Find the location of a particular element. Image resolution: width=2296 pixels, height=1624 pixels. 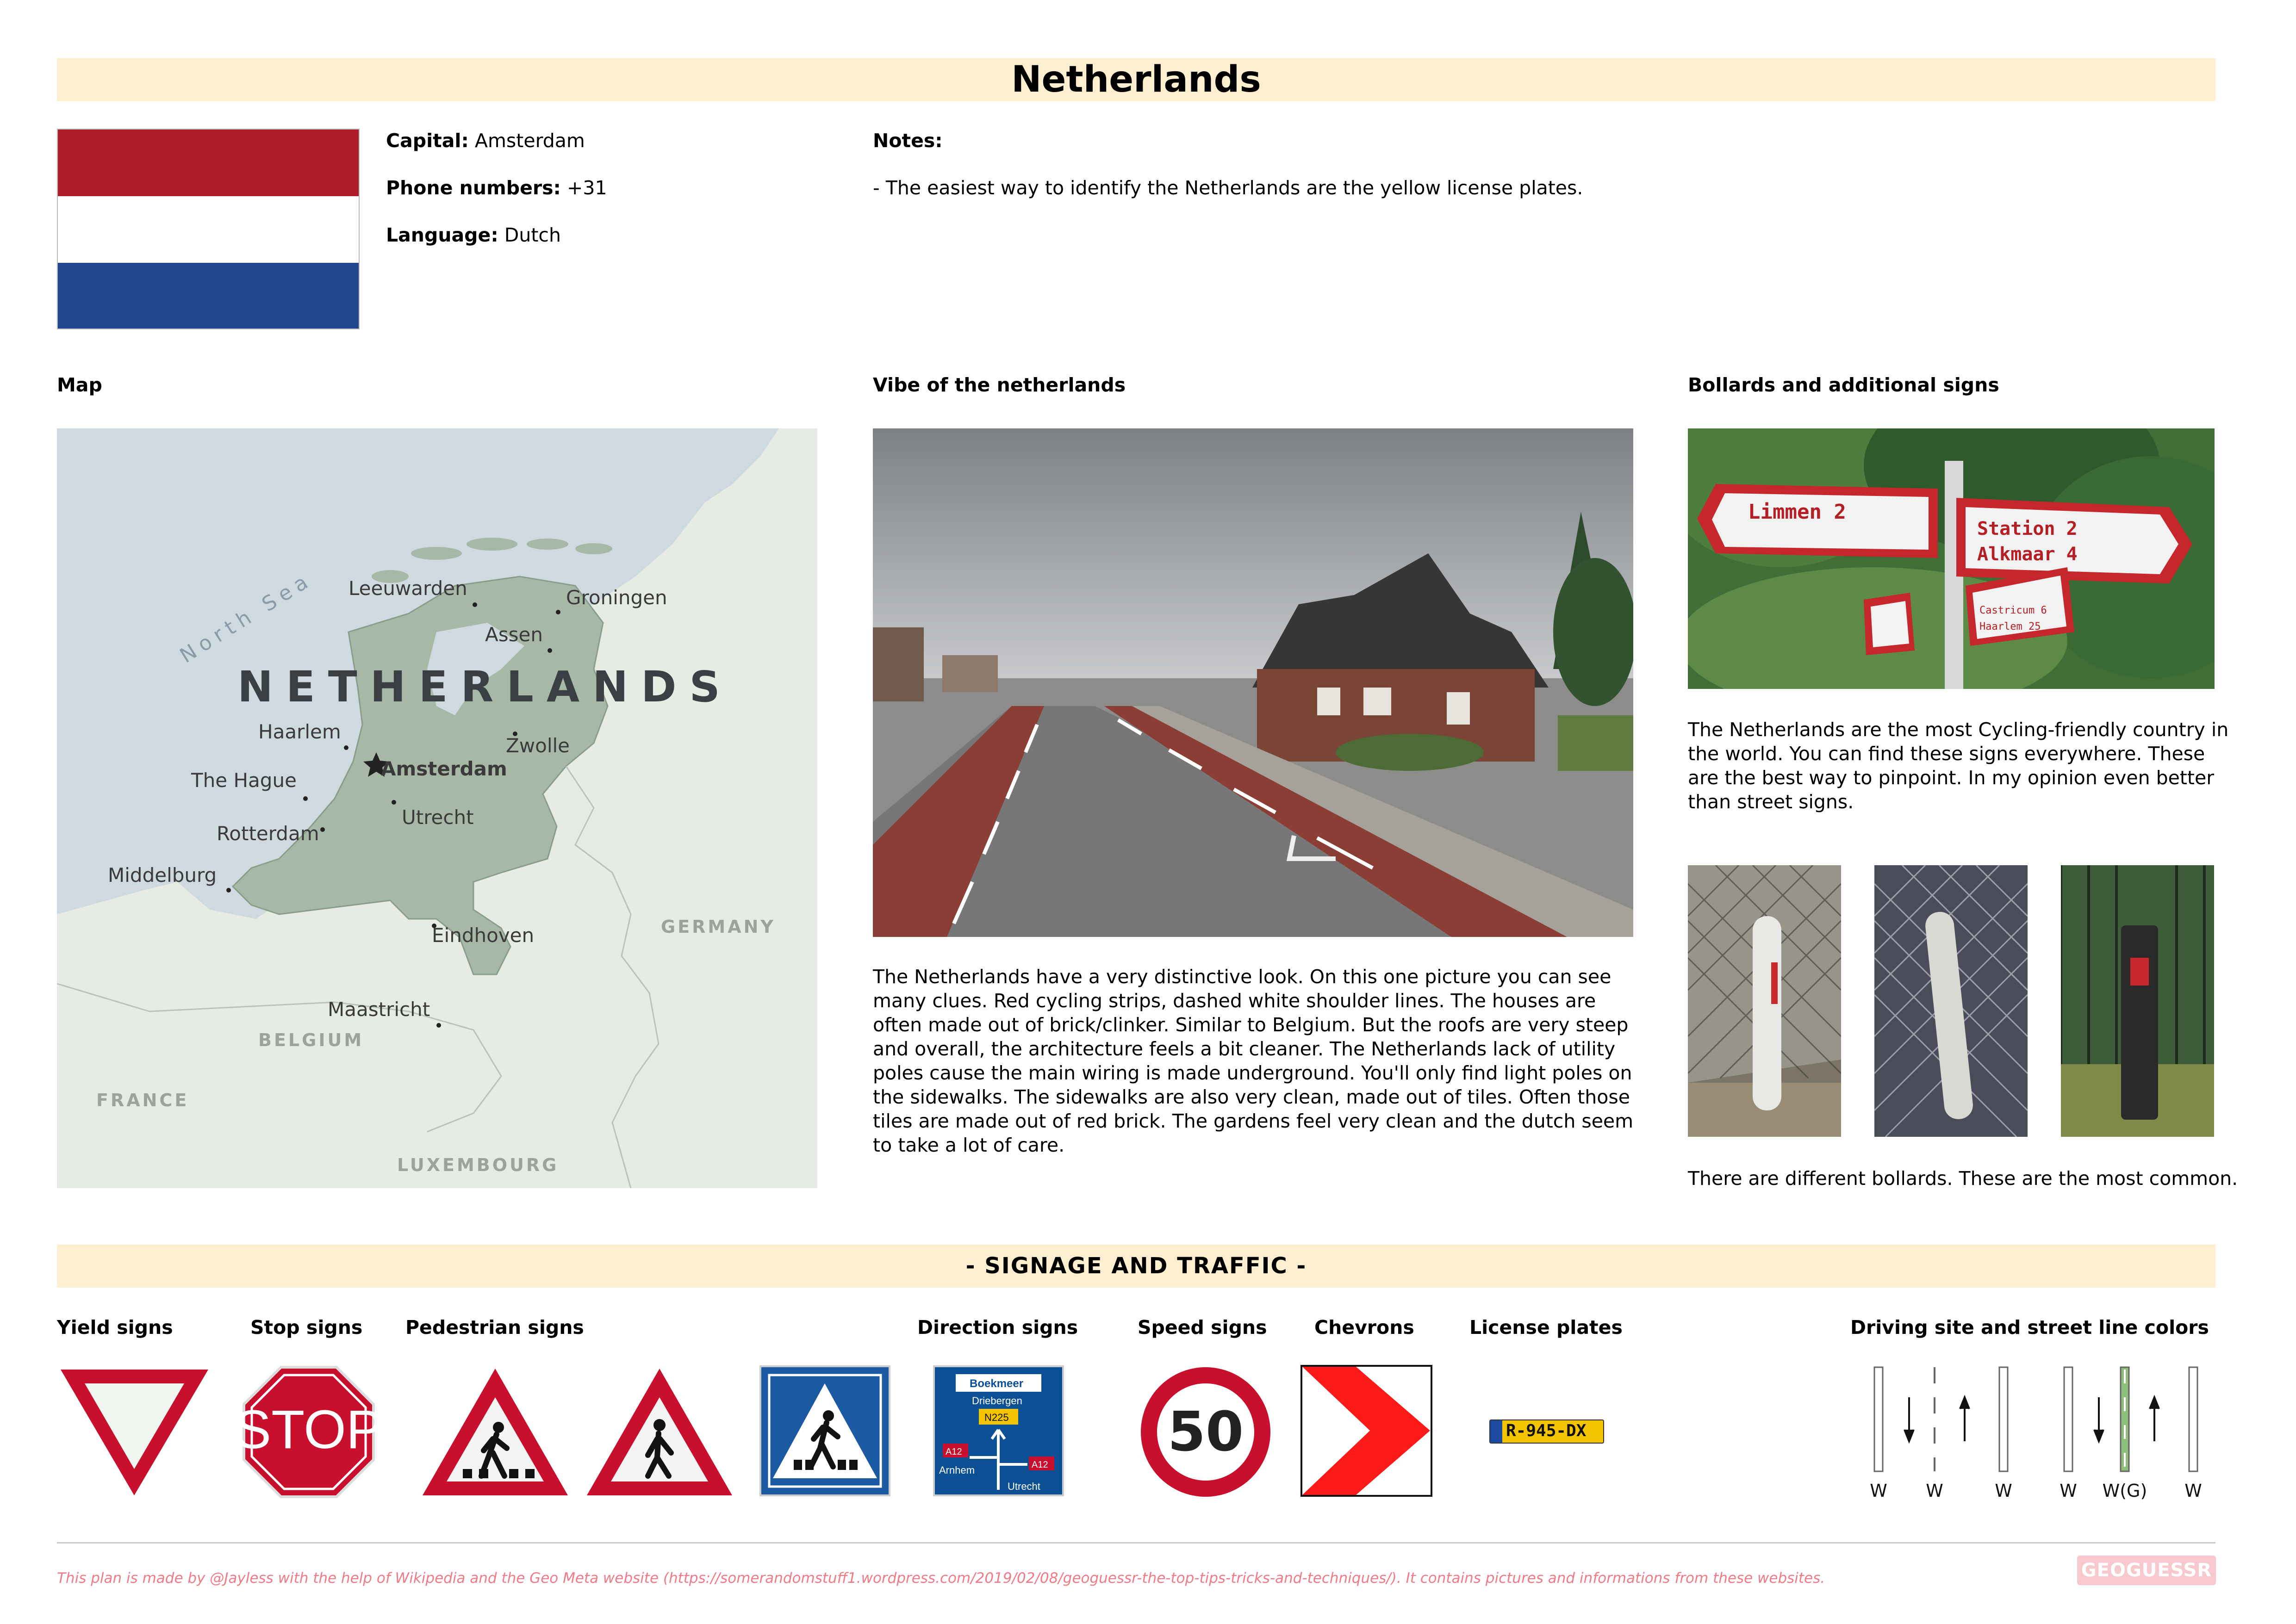

city-label: Leeuwarden is located at coordinates (407, 588).